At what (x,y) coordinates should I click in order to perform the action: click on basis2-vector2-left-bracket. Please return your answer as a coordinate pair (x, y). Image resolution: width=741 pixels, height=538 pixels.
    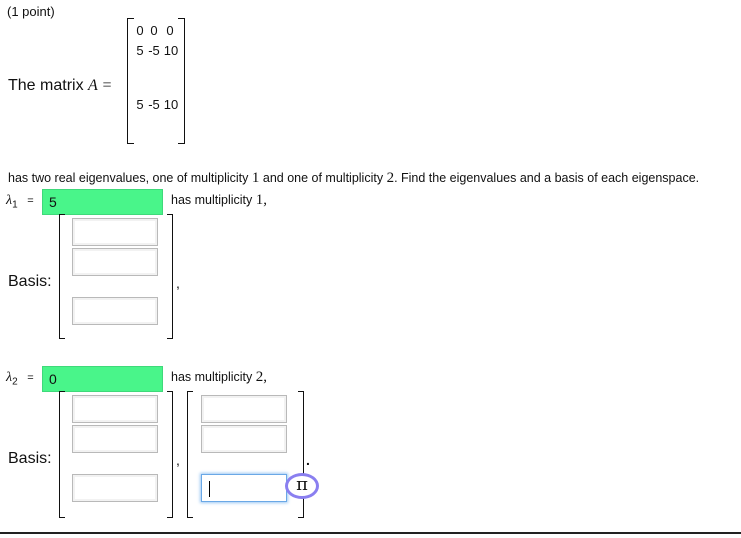
    Looking at the image, I should click on (190, 454).